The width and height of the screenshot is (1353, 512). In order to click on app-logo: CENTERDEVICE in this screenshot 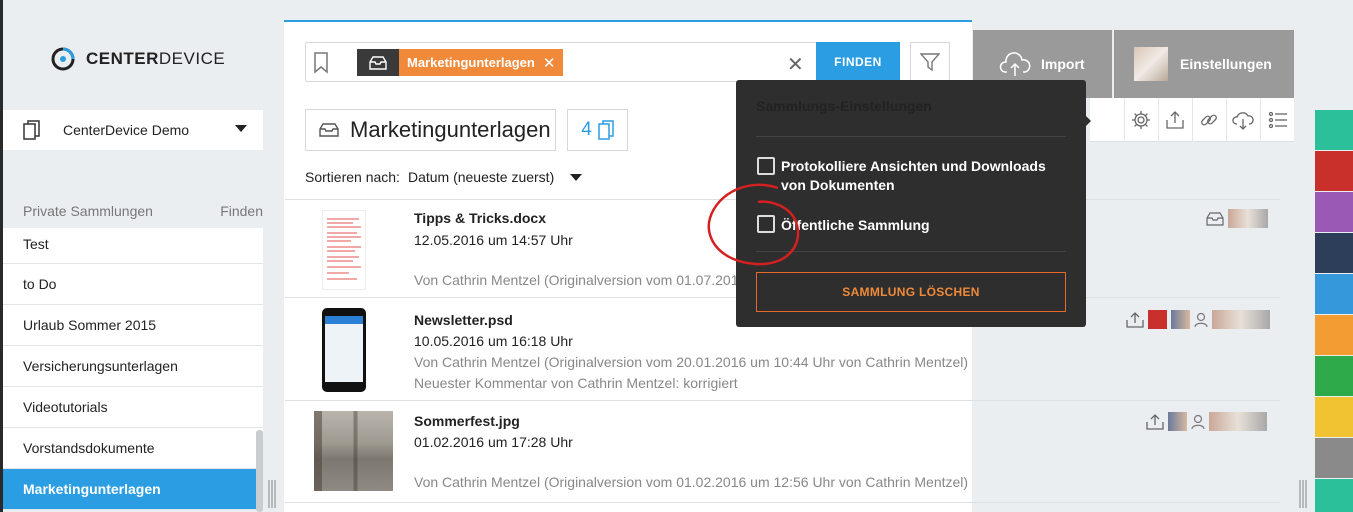, I will do `click(137, 59)`.